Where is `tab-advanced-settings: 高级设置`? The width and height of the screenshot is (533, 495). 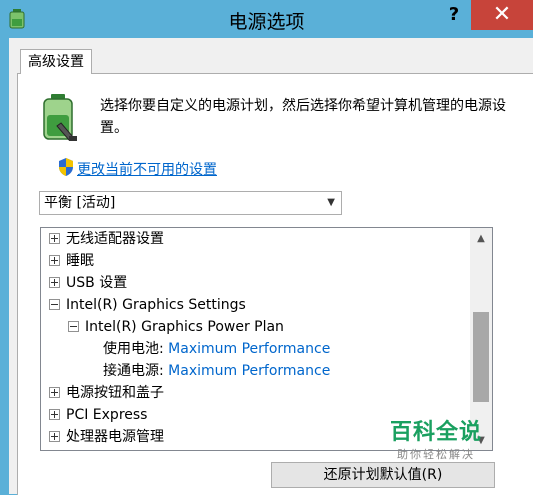 tab-advanced-settings: 高级设置 is located at coordinates (56, 61).